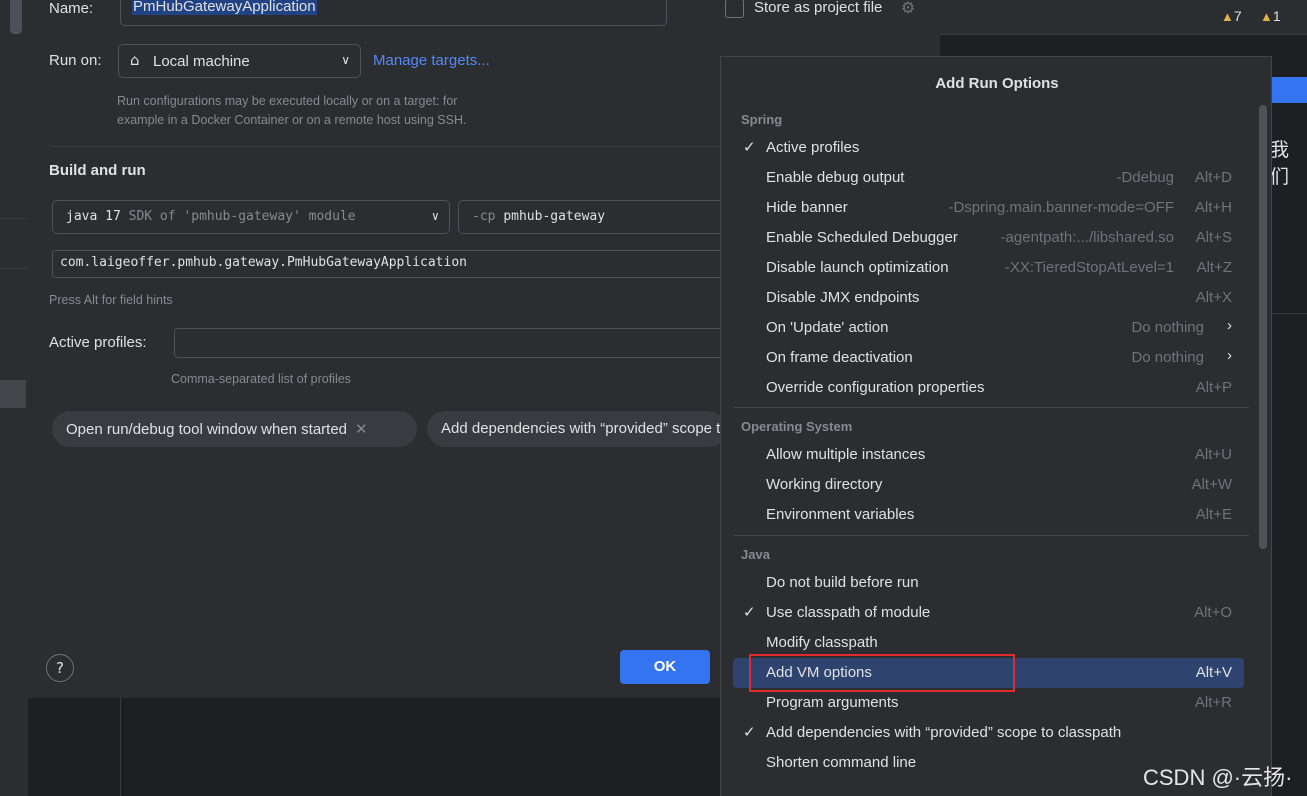 This screenshot has width=1307, height=796. Describe the element at coordinates (1288, 90) in the screenshot. I see `editor-selection` at that location.